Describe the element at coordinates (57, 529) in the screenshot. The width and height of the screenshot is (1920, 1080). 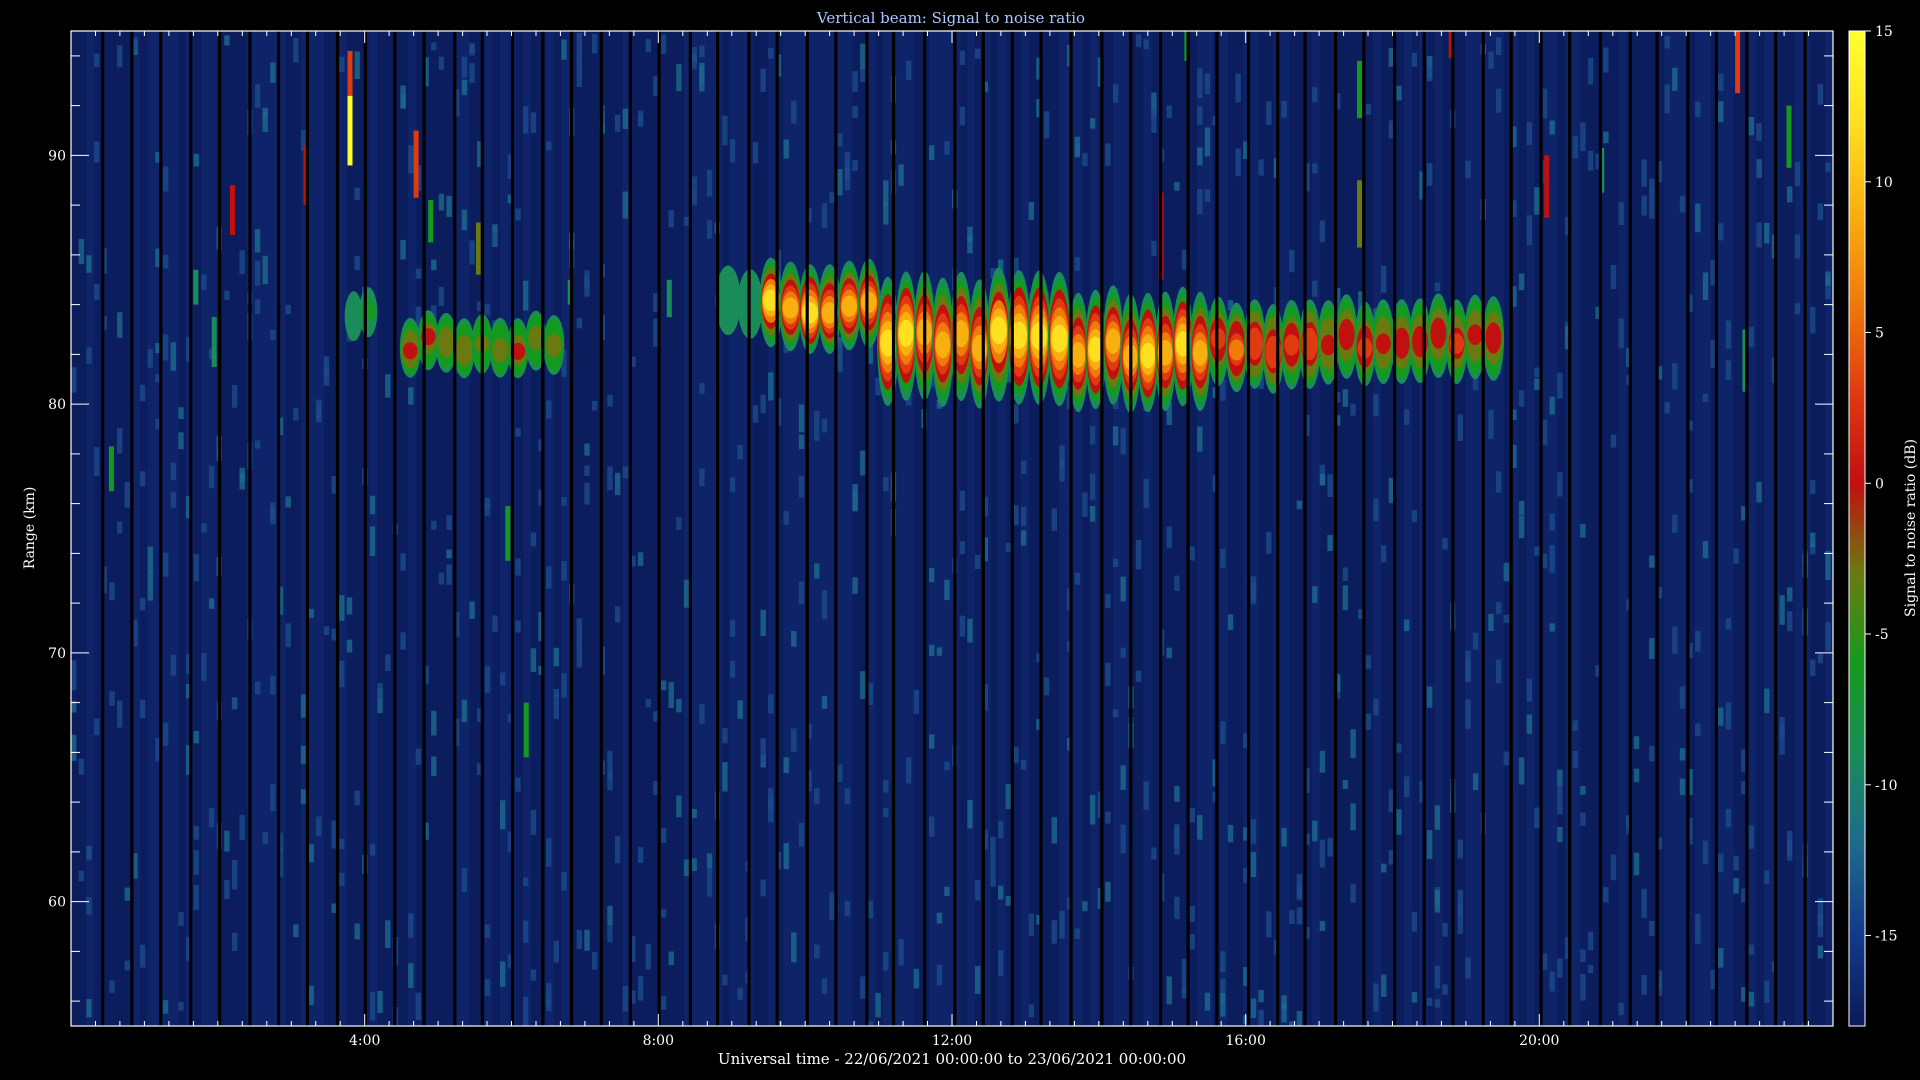
I see `y-axis-tick-labels: 60 70 80 90` at that location.